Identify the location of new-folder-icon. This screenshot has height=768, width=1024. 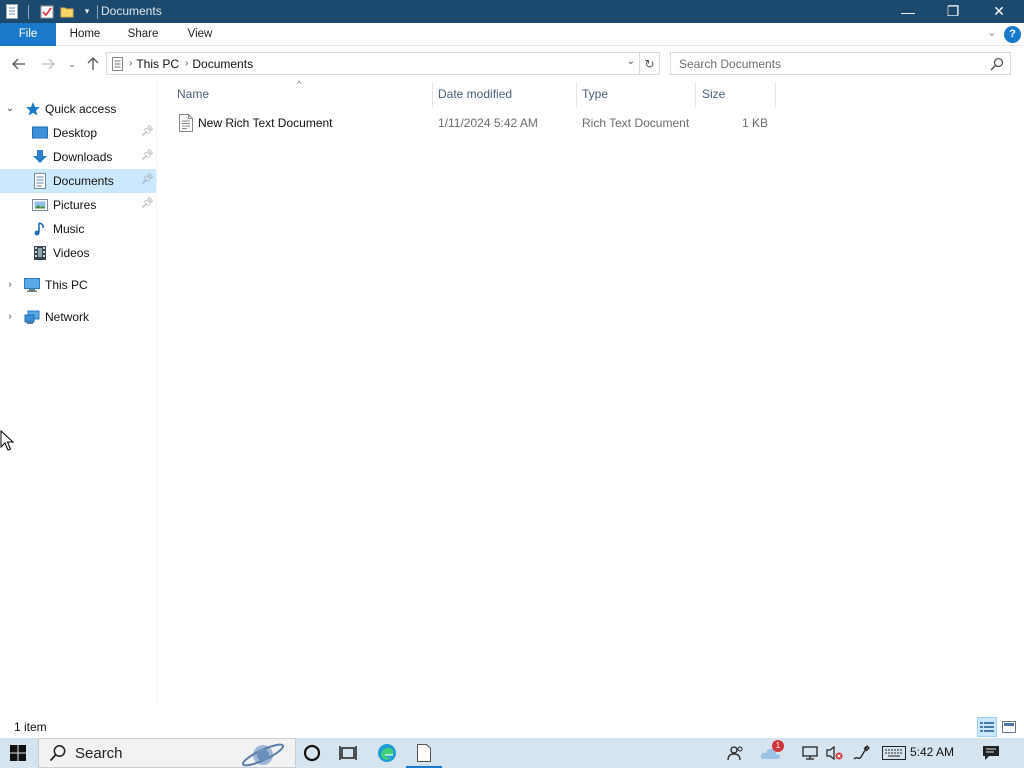
(67, 12).